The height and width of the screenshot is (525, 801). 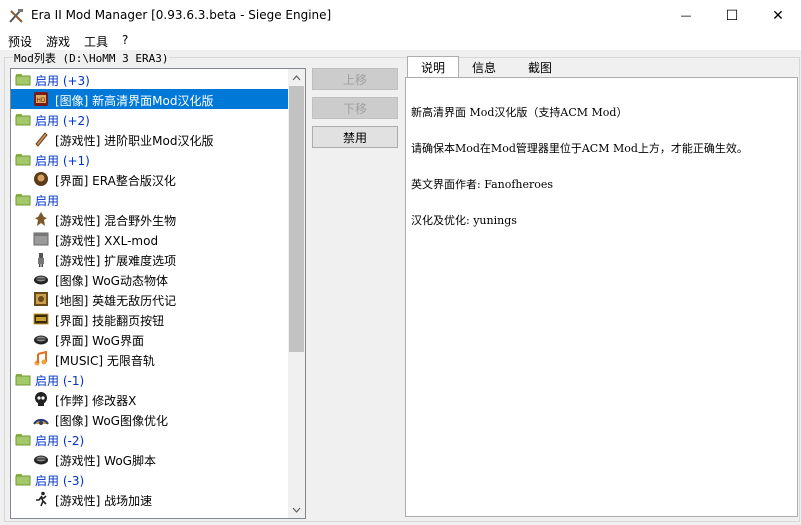 I want to click on mod-item: [游戏性] 扩展难度选项, so click(x=149, y=259).